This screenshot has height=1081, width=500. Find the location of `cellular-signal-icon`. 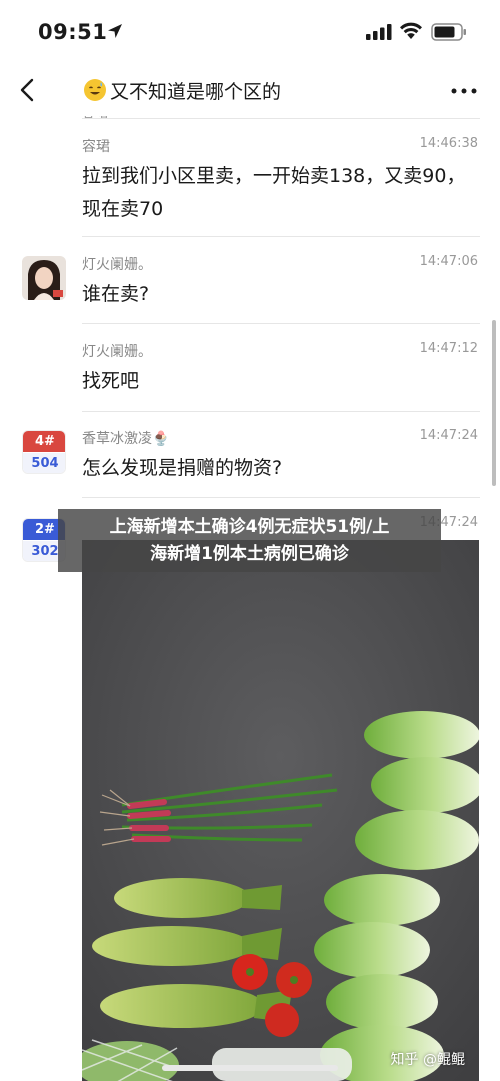

cellular-signal-icon is located at coordinates (379, 32).